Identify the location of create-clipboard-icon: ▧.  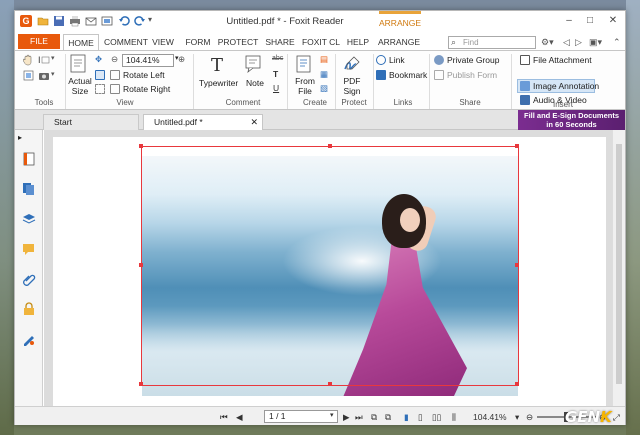
(324, 88).